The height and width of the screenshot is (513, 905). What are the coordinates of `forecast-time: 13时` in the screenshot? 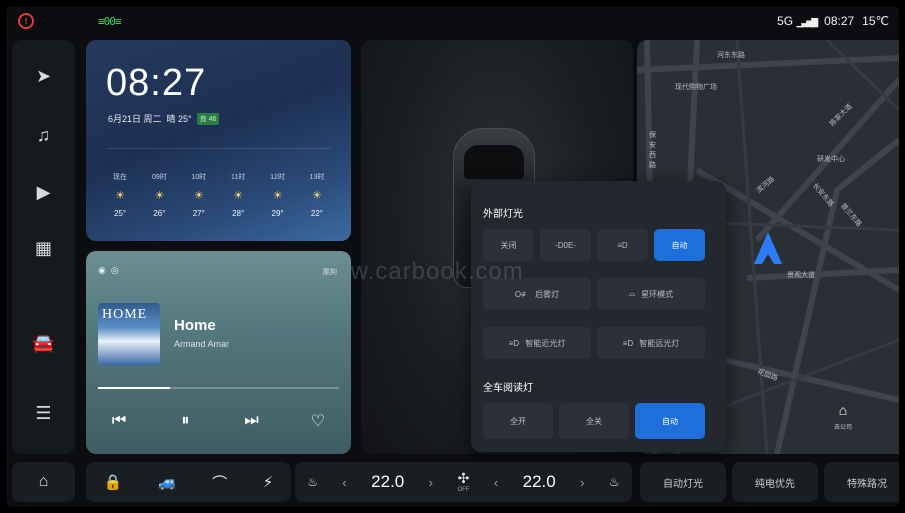 It's located at (317, 177).